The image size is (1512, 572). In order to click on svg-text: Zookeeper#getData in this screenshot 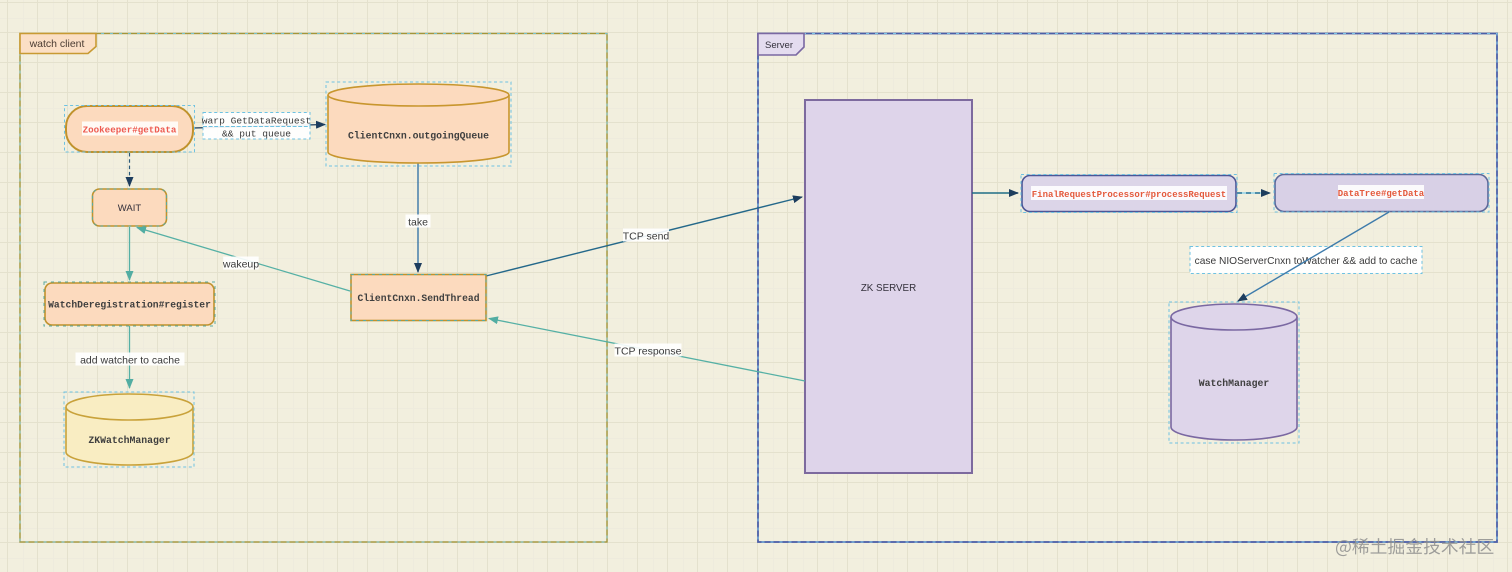, I will do `click(130, 130)`.